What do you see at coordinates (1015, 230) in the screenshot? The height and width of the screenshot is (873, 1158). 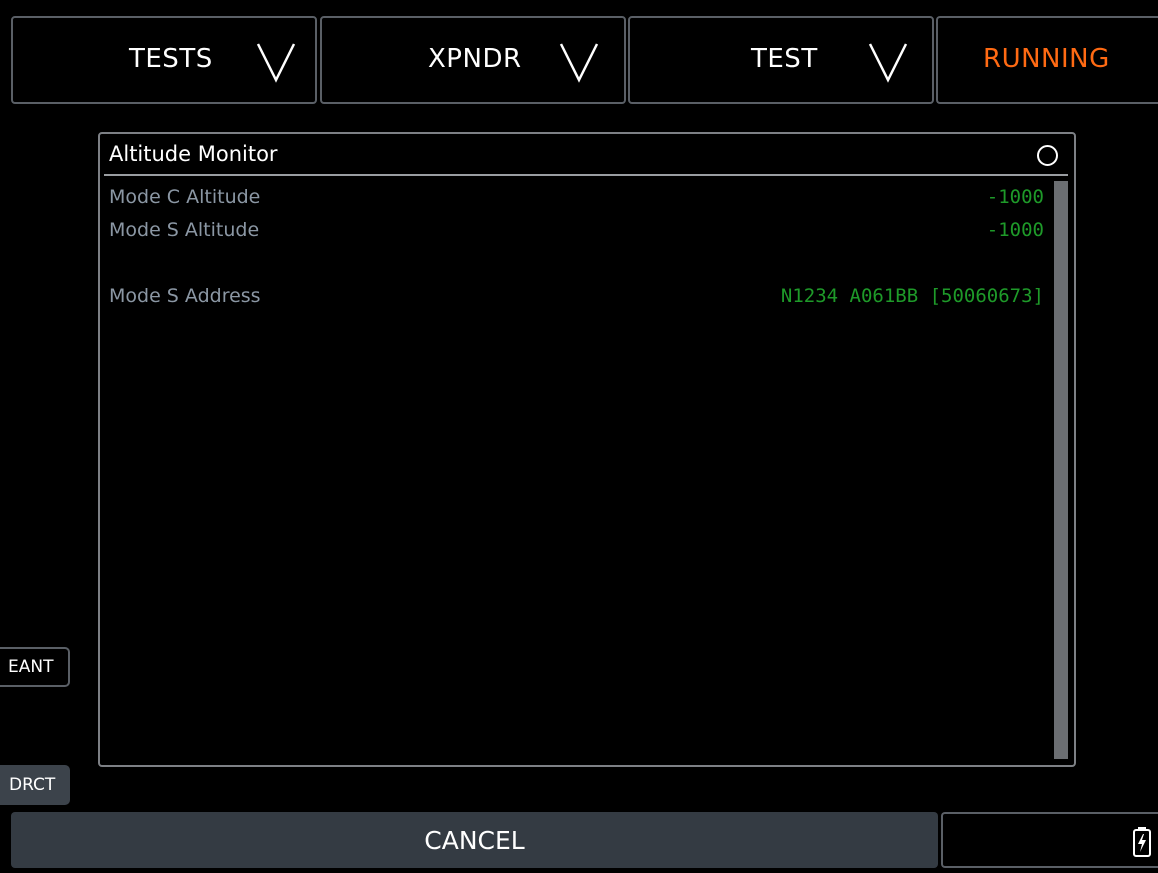 I see `mode-s-altitude-value: -1000` at bounding box center [1015, 230].